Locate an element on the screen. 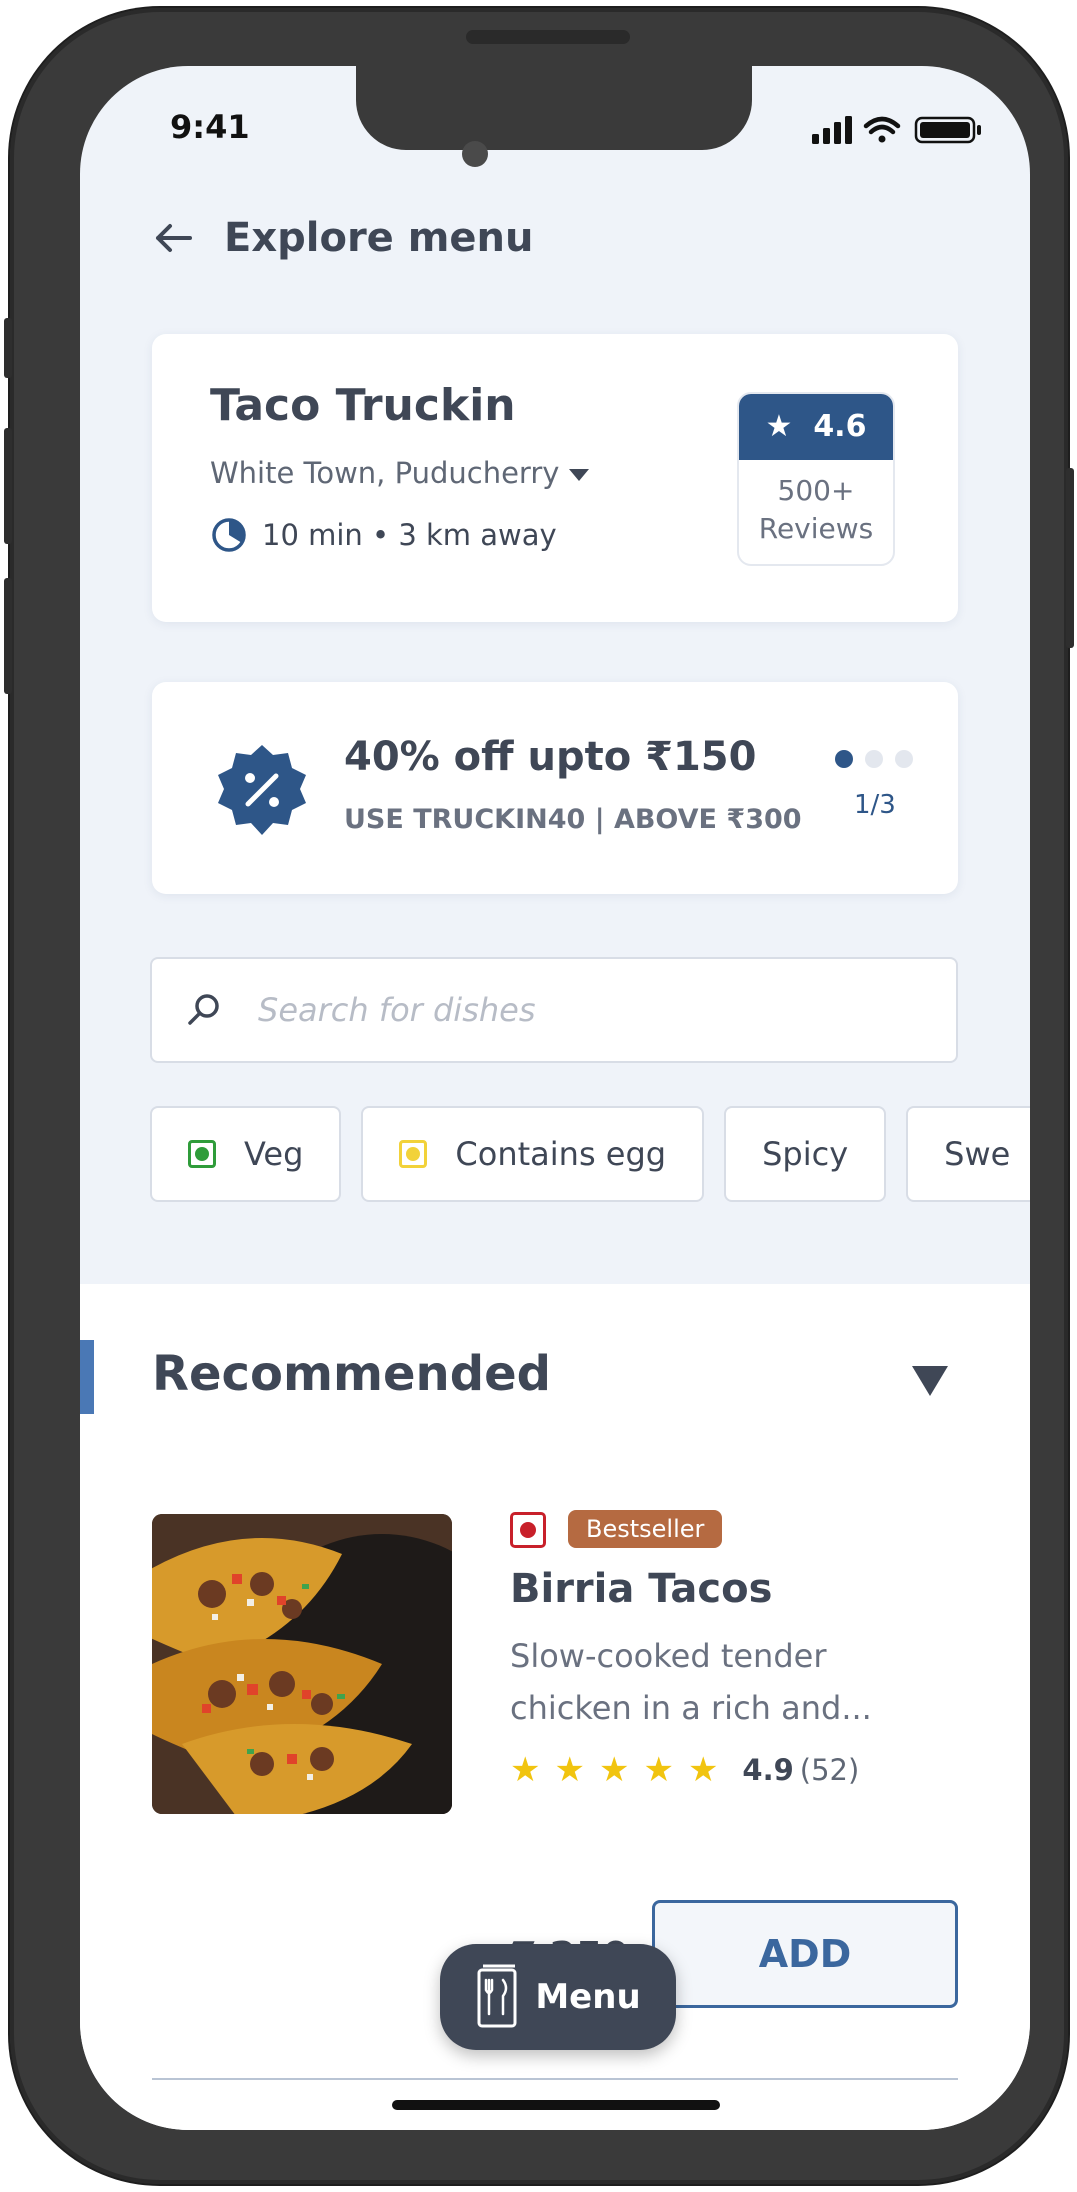 This screenshot has height=2192, width=1077. veg-icon is located at coordinates (202, 1154).